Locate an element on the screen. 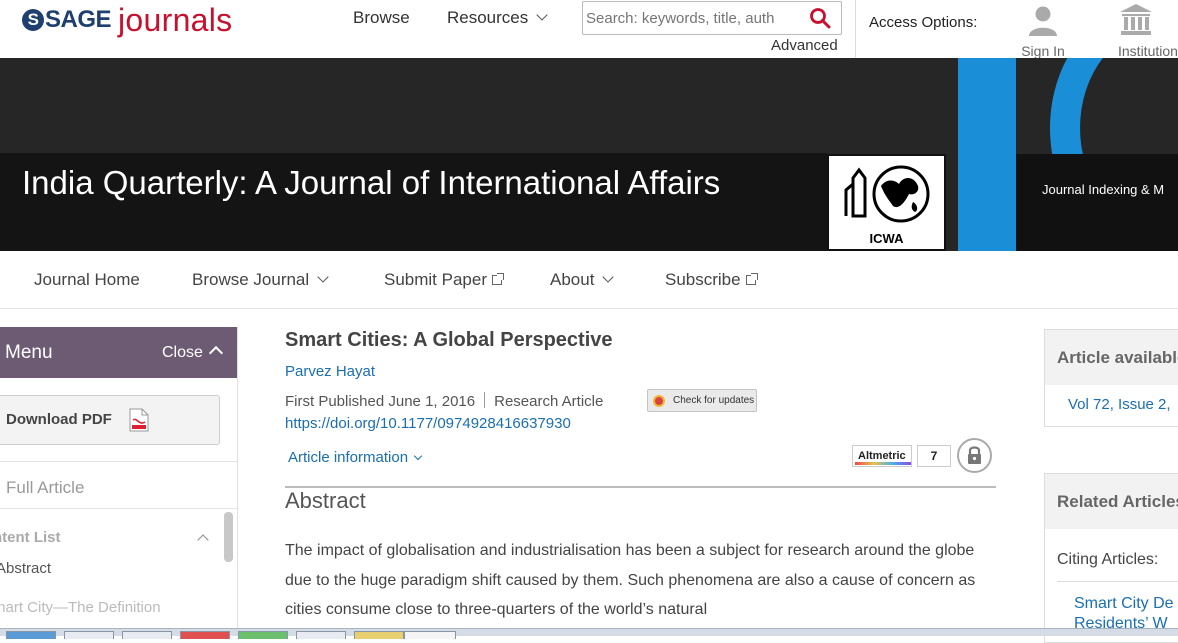 This screenshot has width=1178, height=643. journal-indexing-link: Journal Indexing & M is located at coordinates (1103, 189).